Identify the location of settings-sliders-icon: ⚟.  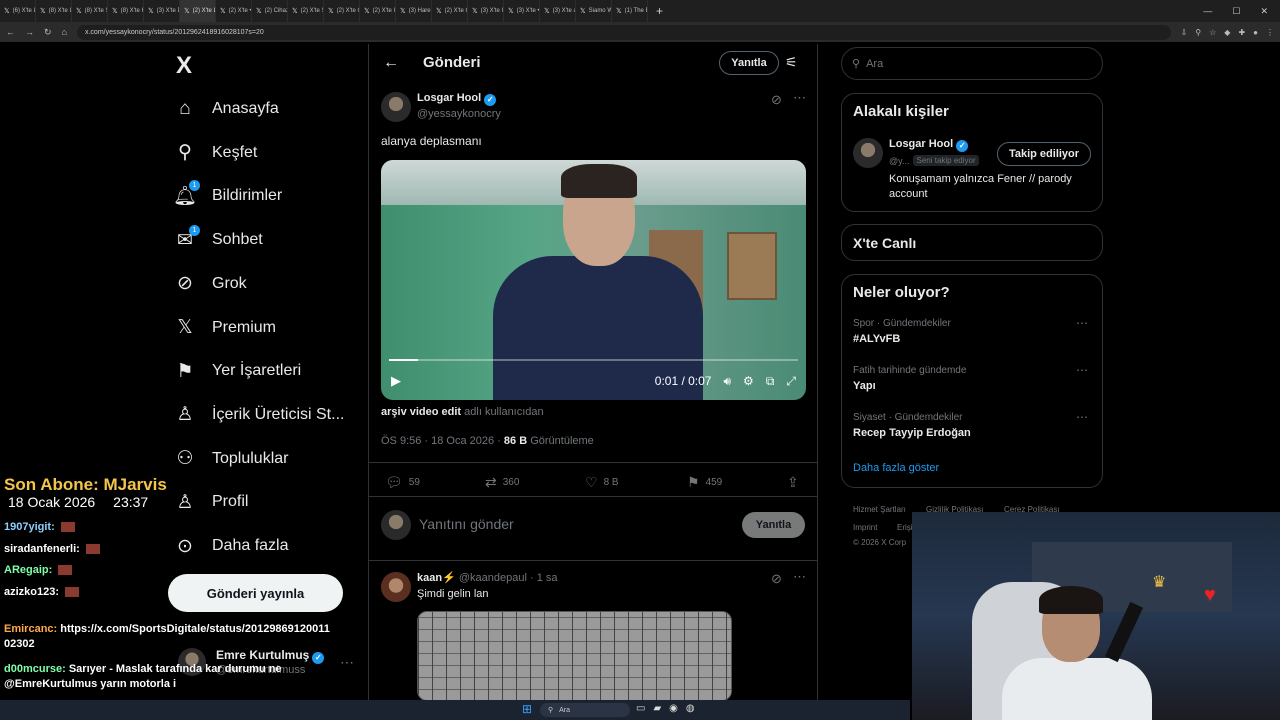
(791, 62).